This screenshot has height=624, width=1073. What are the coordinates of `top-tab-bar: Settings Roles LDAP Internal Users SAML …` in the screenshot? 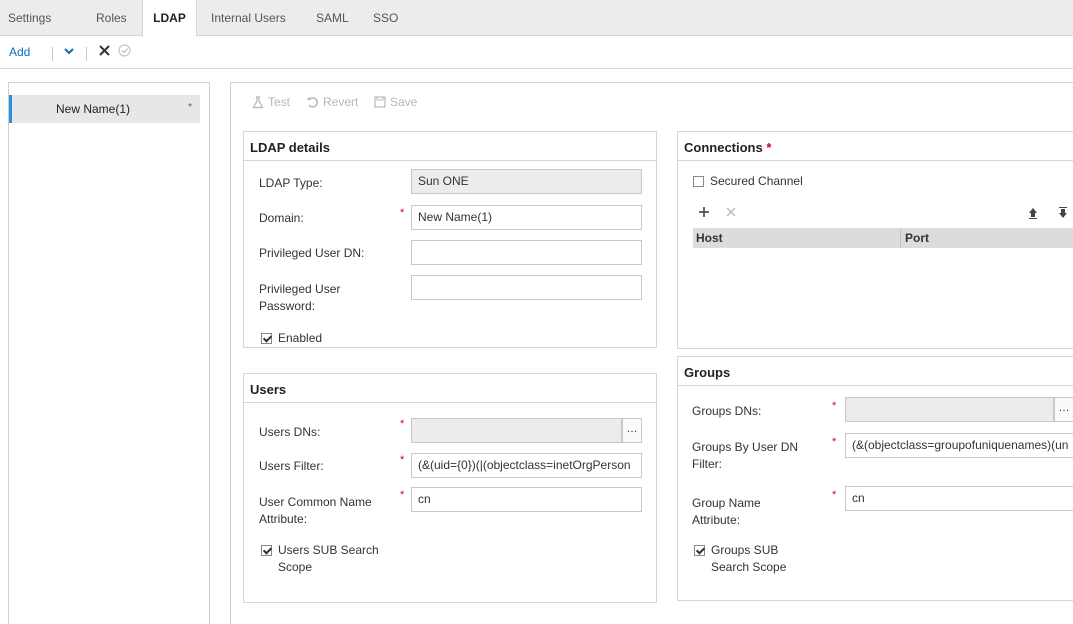 It's located at (536, 18).